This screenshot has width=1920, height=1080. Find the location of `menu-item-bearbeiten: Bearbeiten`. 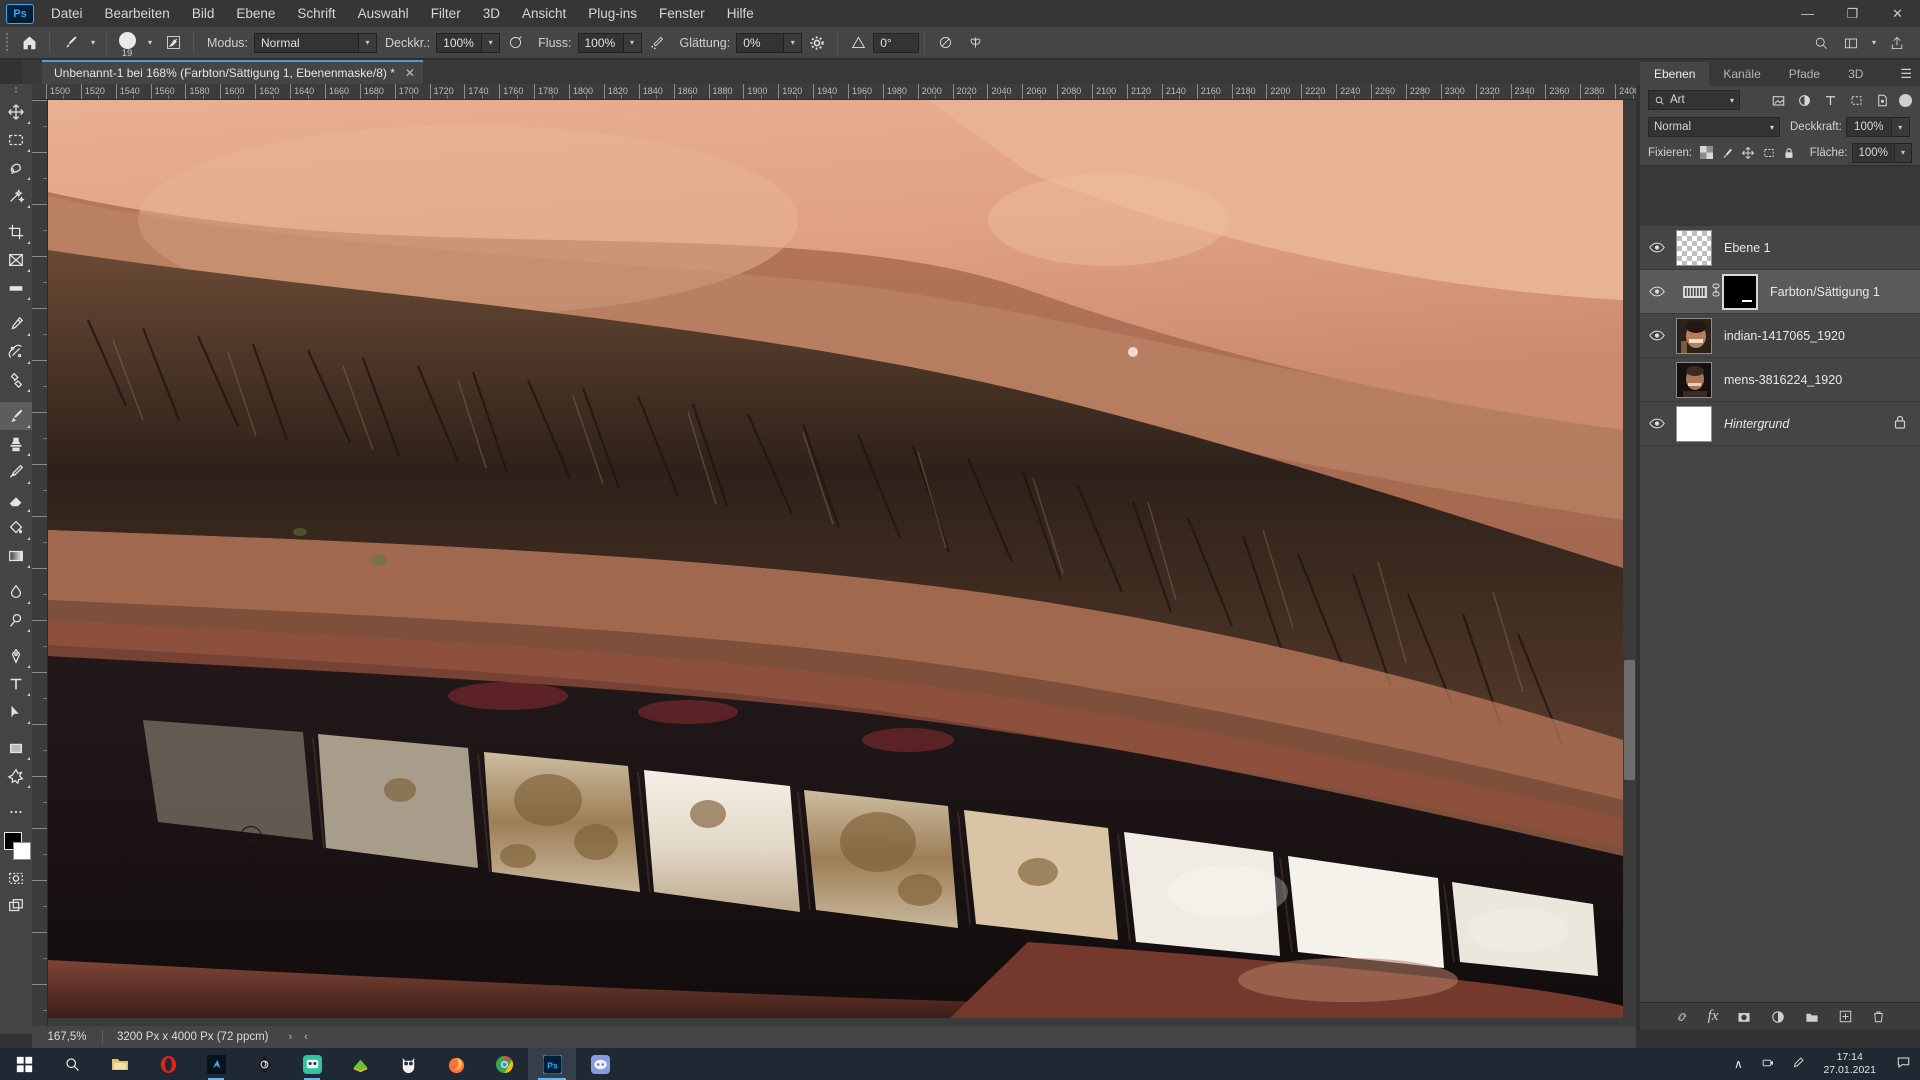

menu-item-bearbeiten: Bearbeiten is located at coordinates (137, 13).